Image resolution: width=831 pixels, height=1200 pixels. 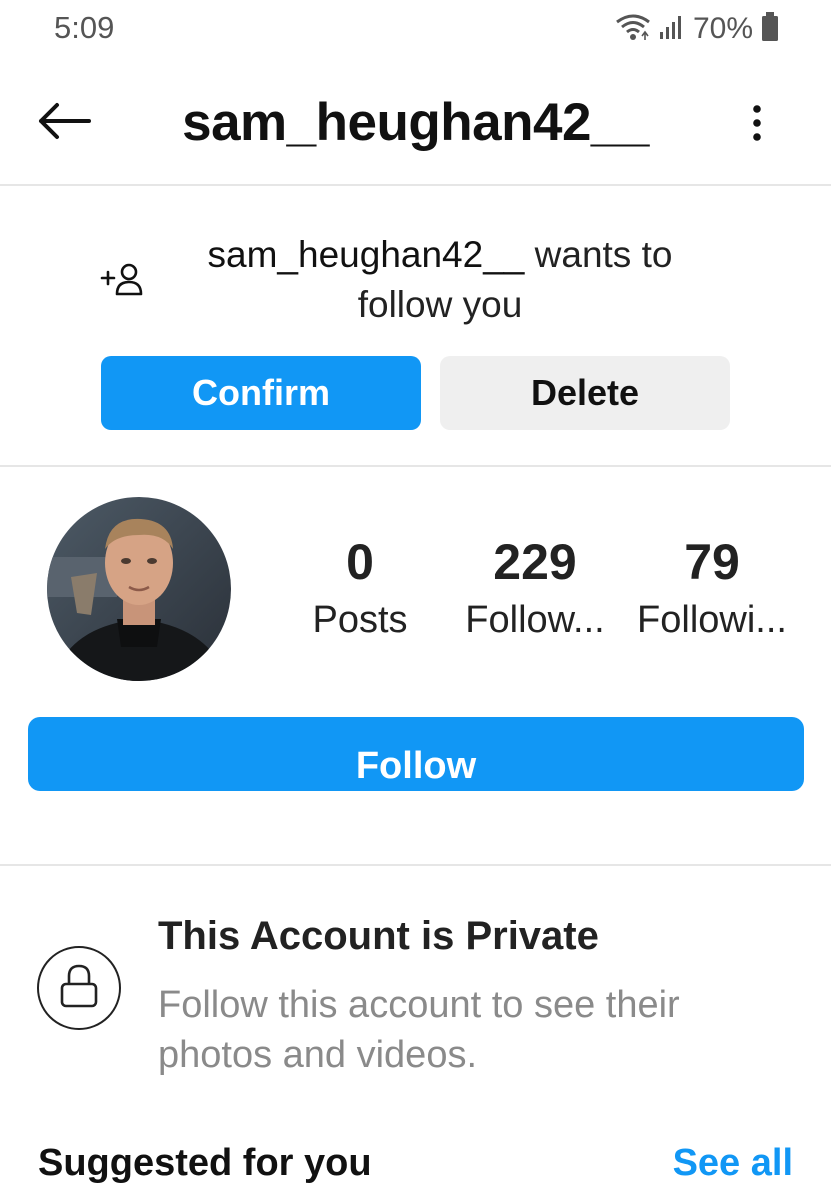 I want to click on more-options-button, so click(x=757, y=125).